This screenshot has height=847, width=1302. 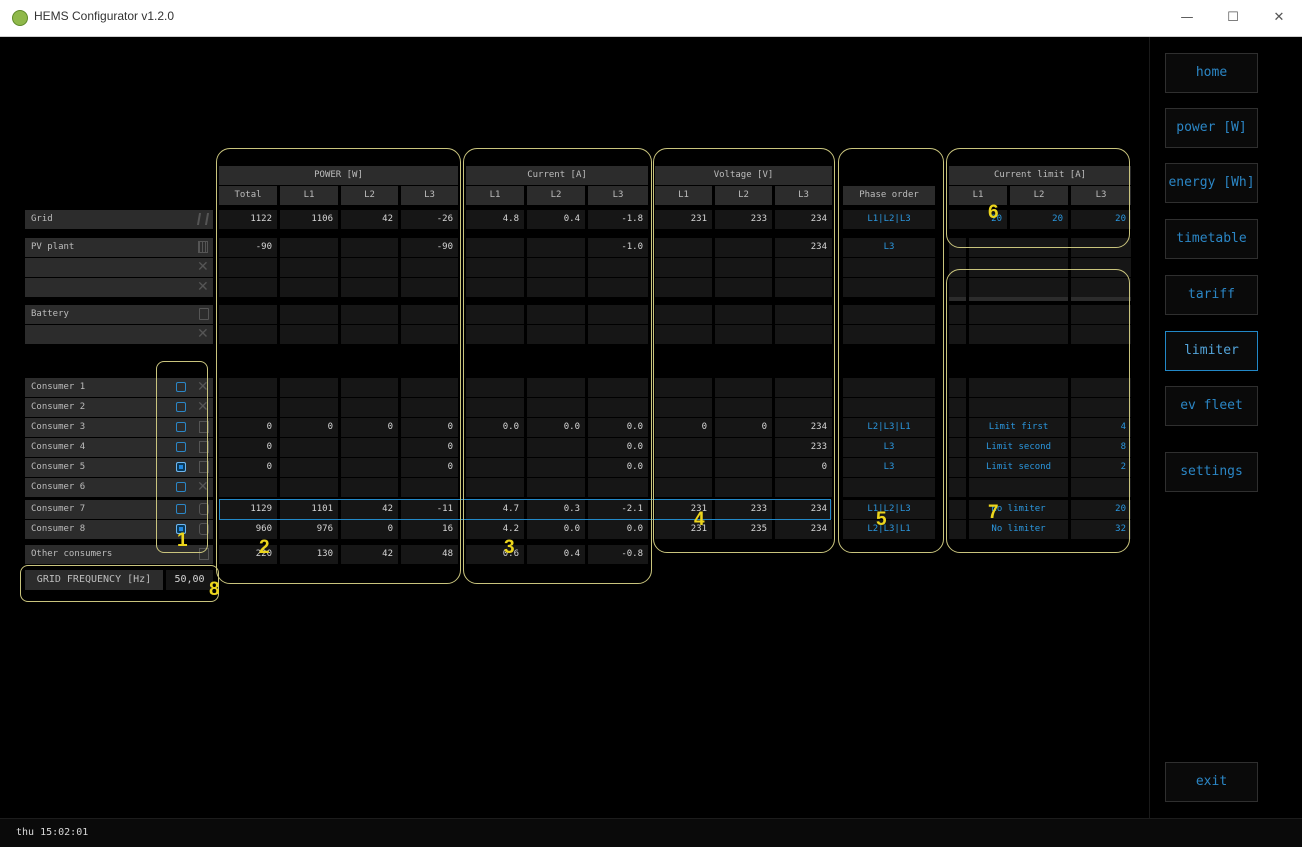 I want to click on remove-battery-2-icon: ✕, so click(x=203, y=334).